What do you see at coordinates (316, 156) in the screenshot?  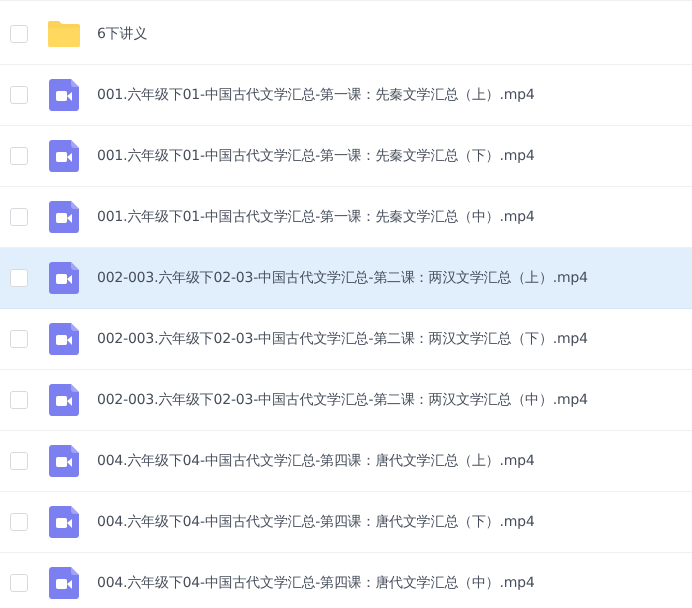 I see `file-name: 001.六年级下01-中国古代文学汇总-第一课：先秦文学汇总（下）.mp4` at bounding box center [316, 156].